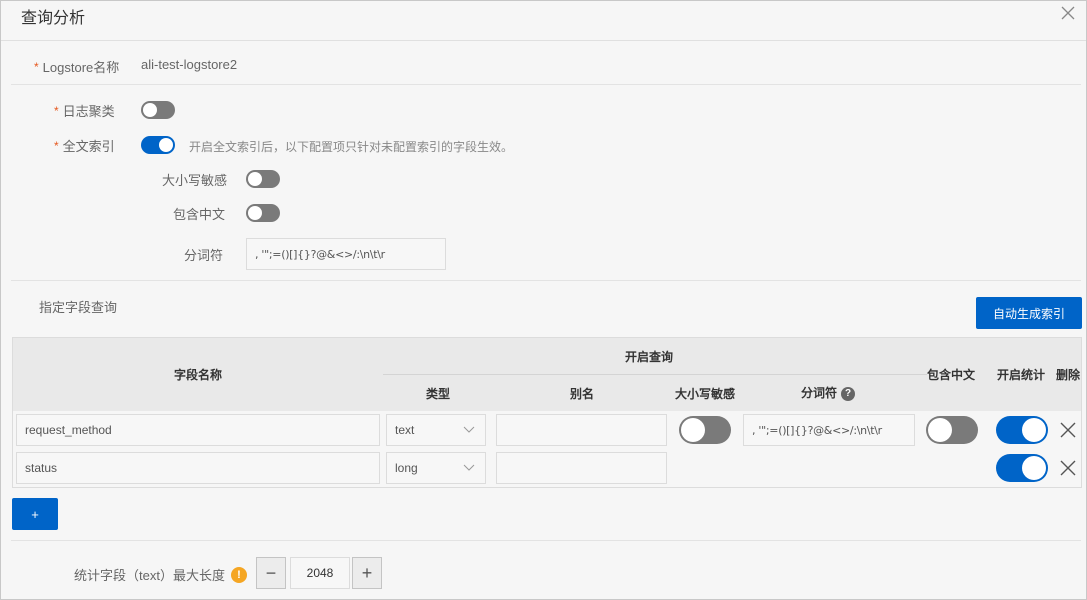  What do you see at coordinates (543, 21) in the screenshot?
I see `dialog-header: 查询分析` at bounding box center [543, 21].